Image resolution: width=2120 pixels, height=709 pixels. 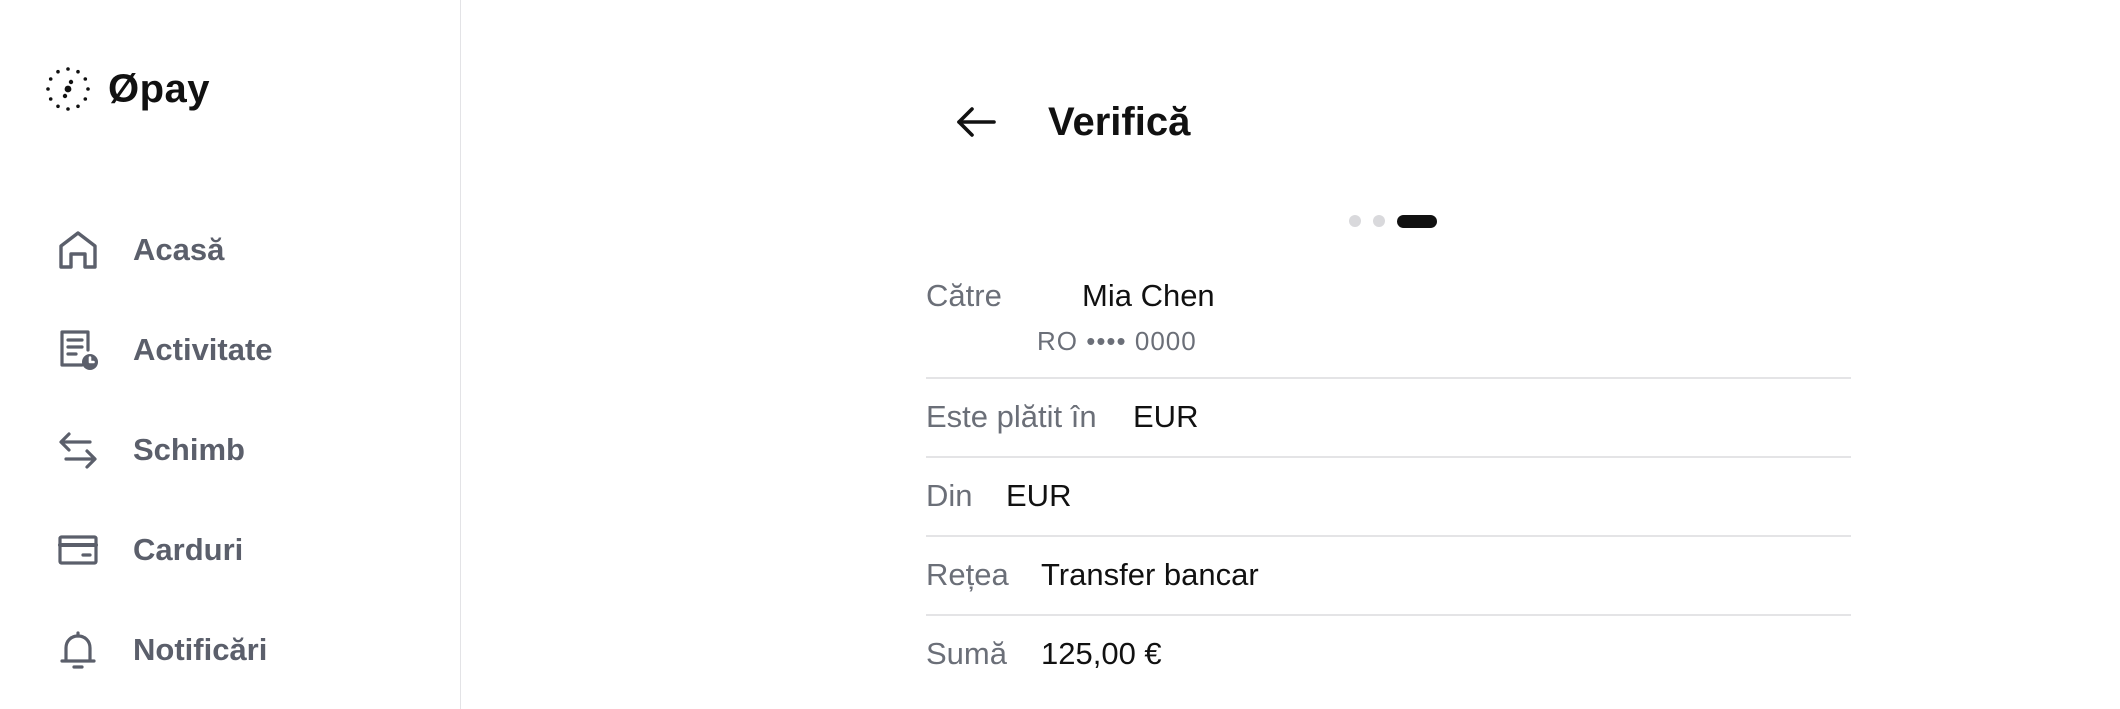 I want to click on sidebar-item-cards: Carduri, so click(x=230, y=550).